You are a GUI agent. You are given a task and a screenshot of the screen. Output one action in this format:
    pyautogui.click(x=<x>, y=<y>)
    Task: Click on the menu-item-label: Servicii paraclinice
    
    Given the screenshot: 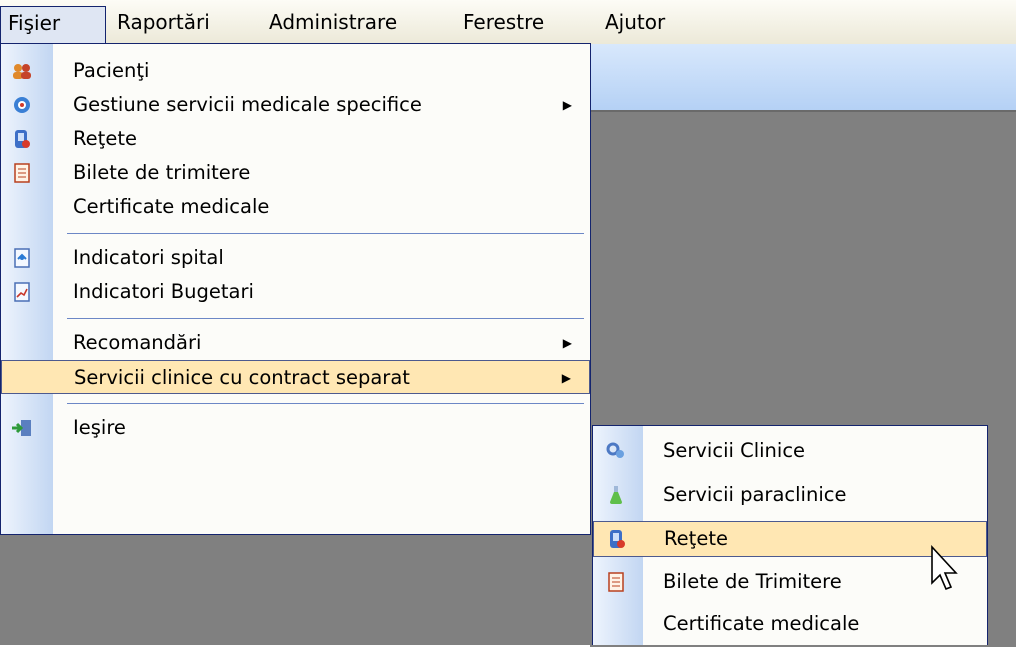 What is the action you would take?
    pyautogui.click(x=755, y=494)
    